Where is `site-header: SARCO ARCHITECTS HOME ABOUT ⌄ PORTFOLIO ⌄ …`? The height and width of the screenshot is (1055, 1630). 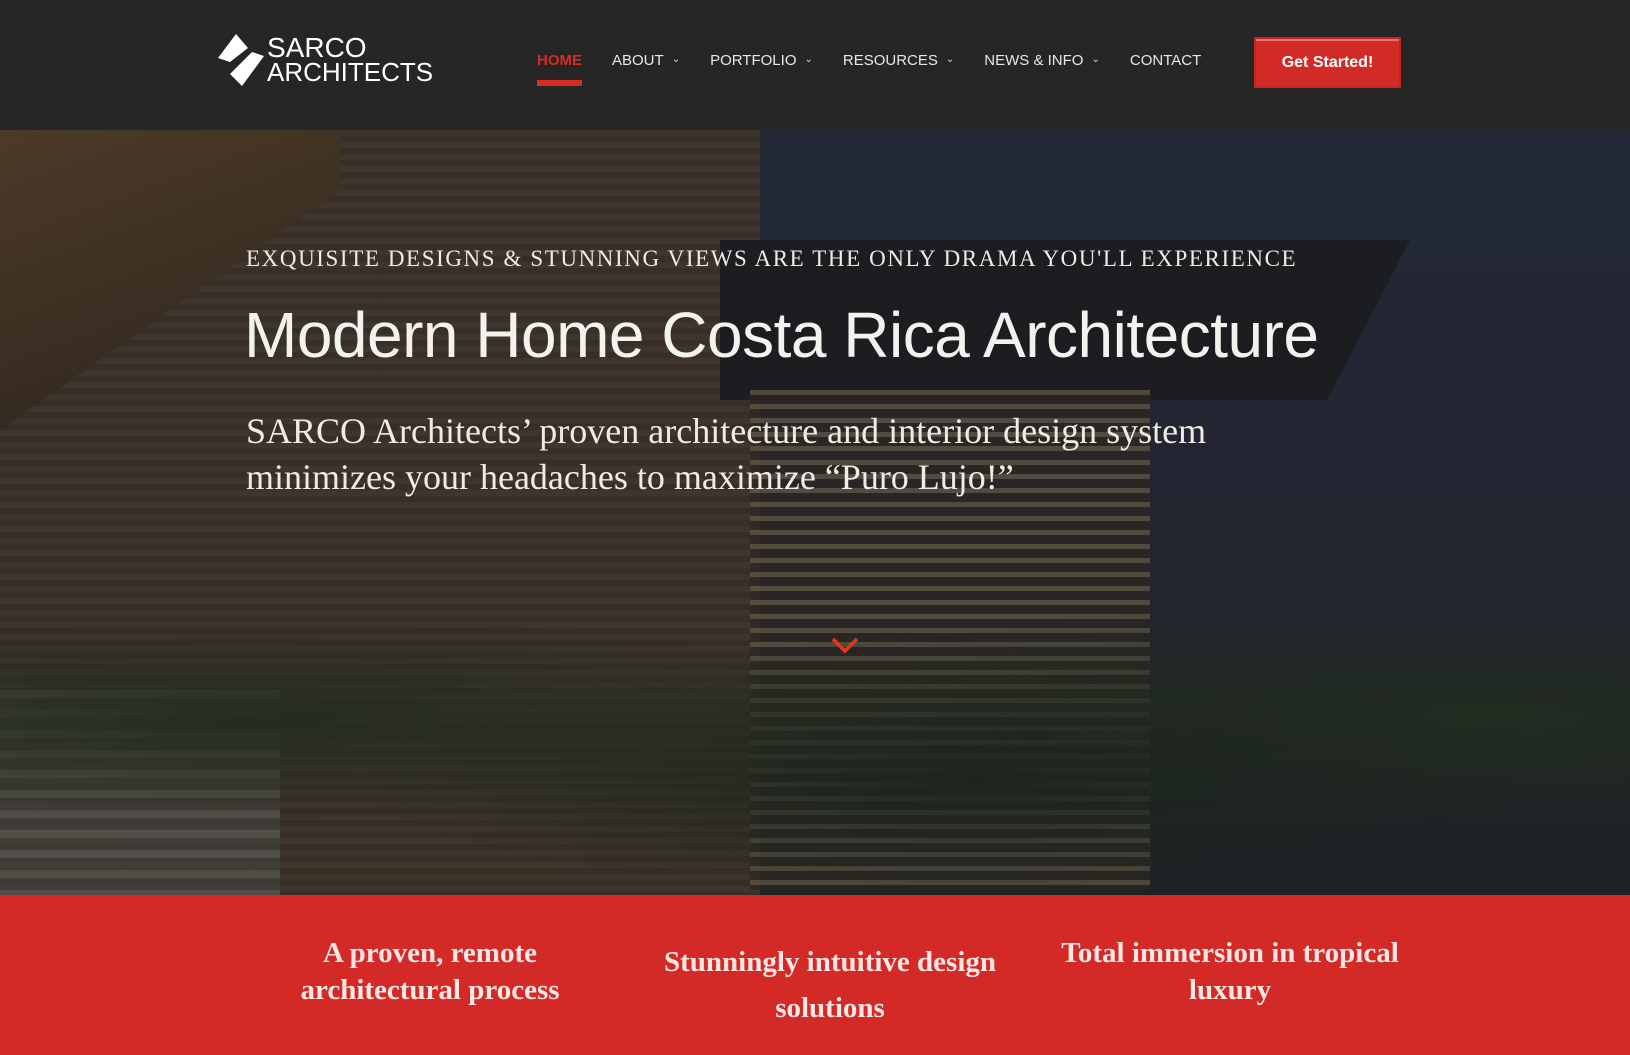 site-header: SARCO ARCHITECTS HOME ABOUT ⌄ PORTFOLIO ⌄ … is located at coordinates (815, 65).